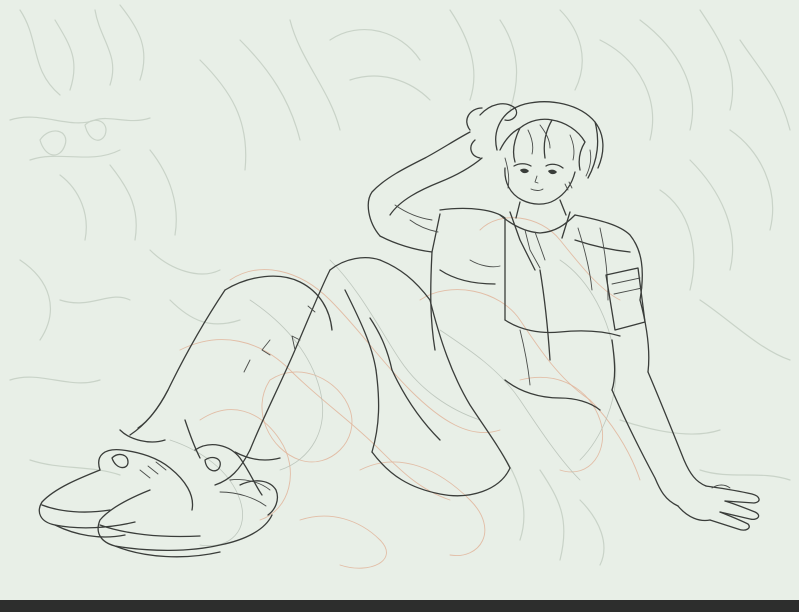 The height and width of the screenshot is (612, 799). Describe the element at coordinates (552, 370) in the screenshot. I see `shirt-hem` at that location.